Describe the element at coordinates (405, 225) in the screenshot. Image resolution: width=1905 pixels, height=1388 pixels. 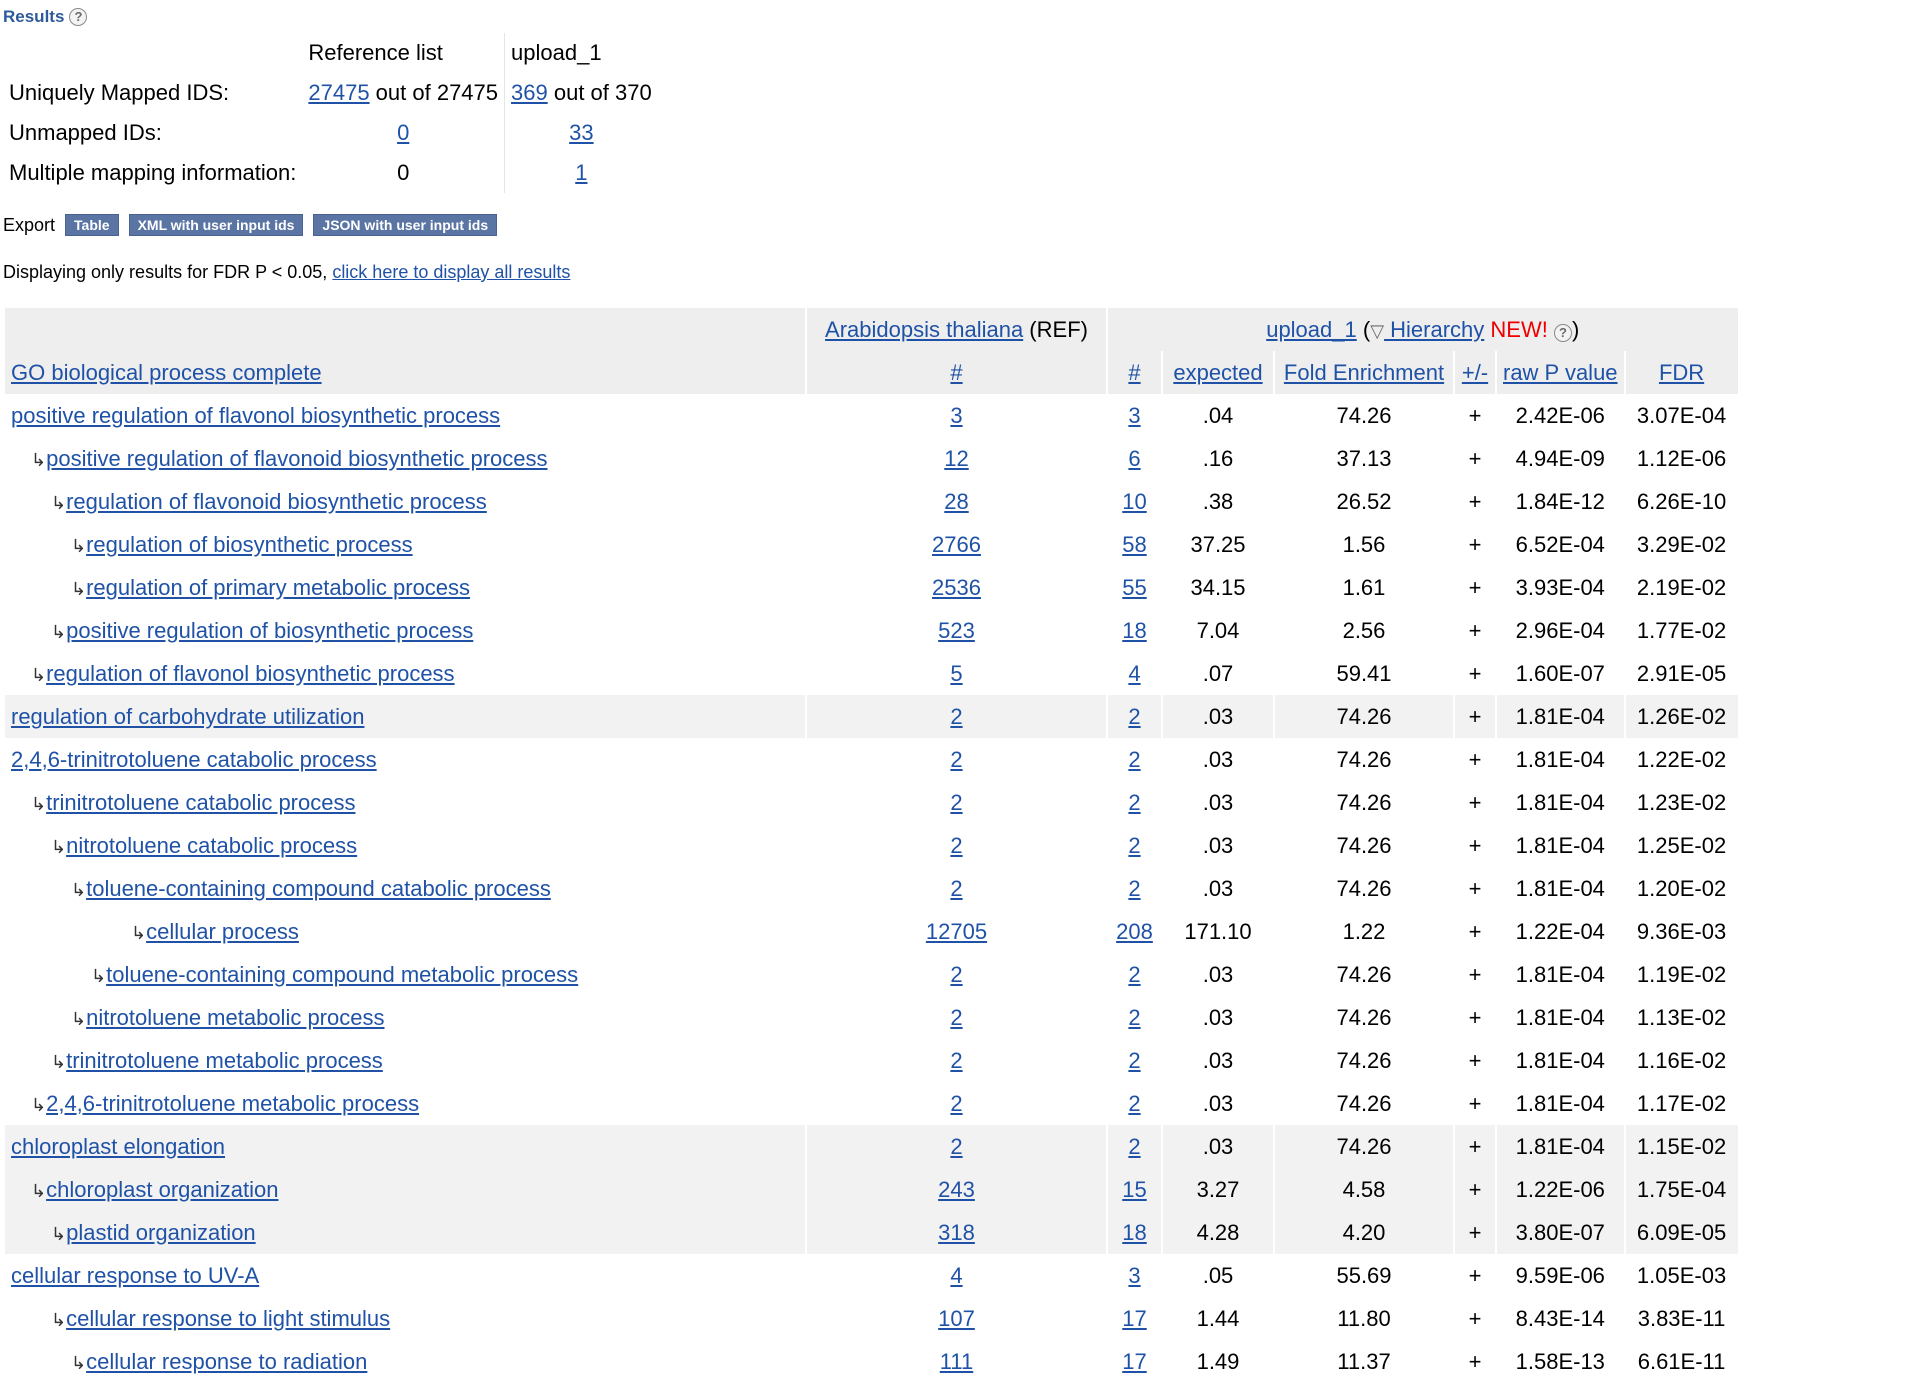
I see `export-json-button: JSON with user input ids` at that location.